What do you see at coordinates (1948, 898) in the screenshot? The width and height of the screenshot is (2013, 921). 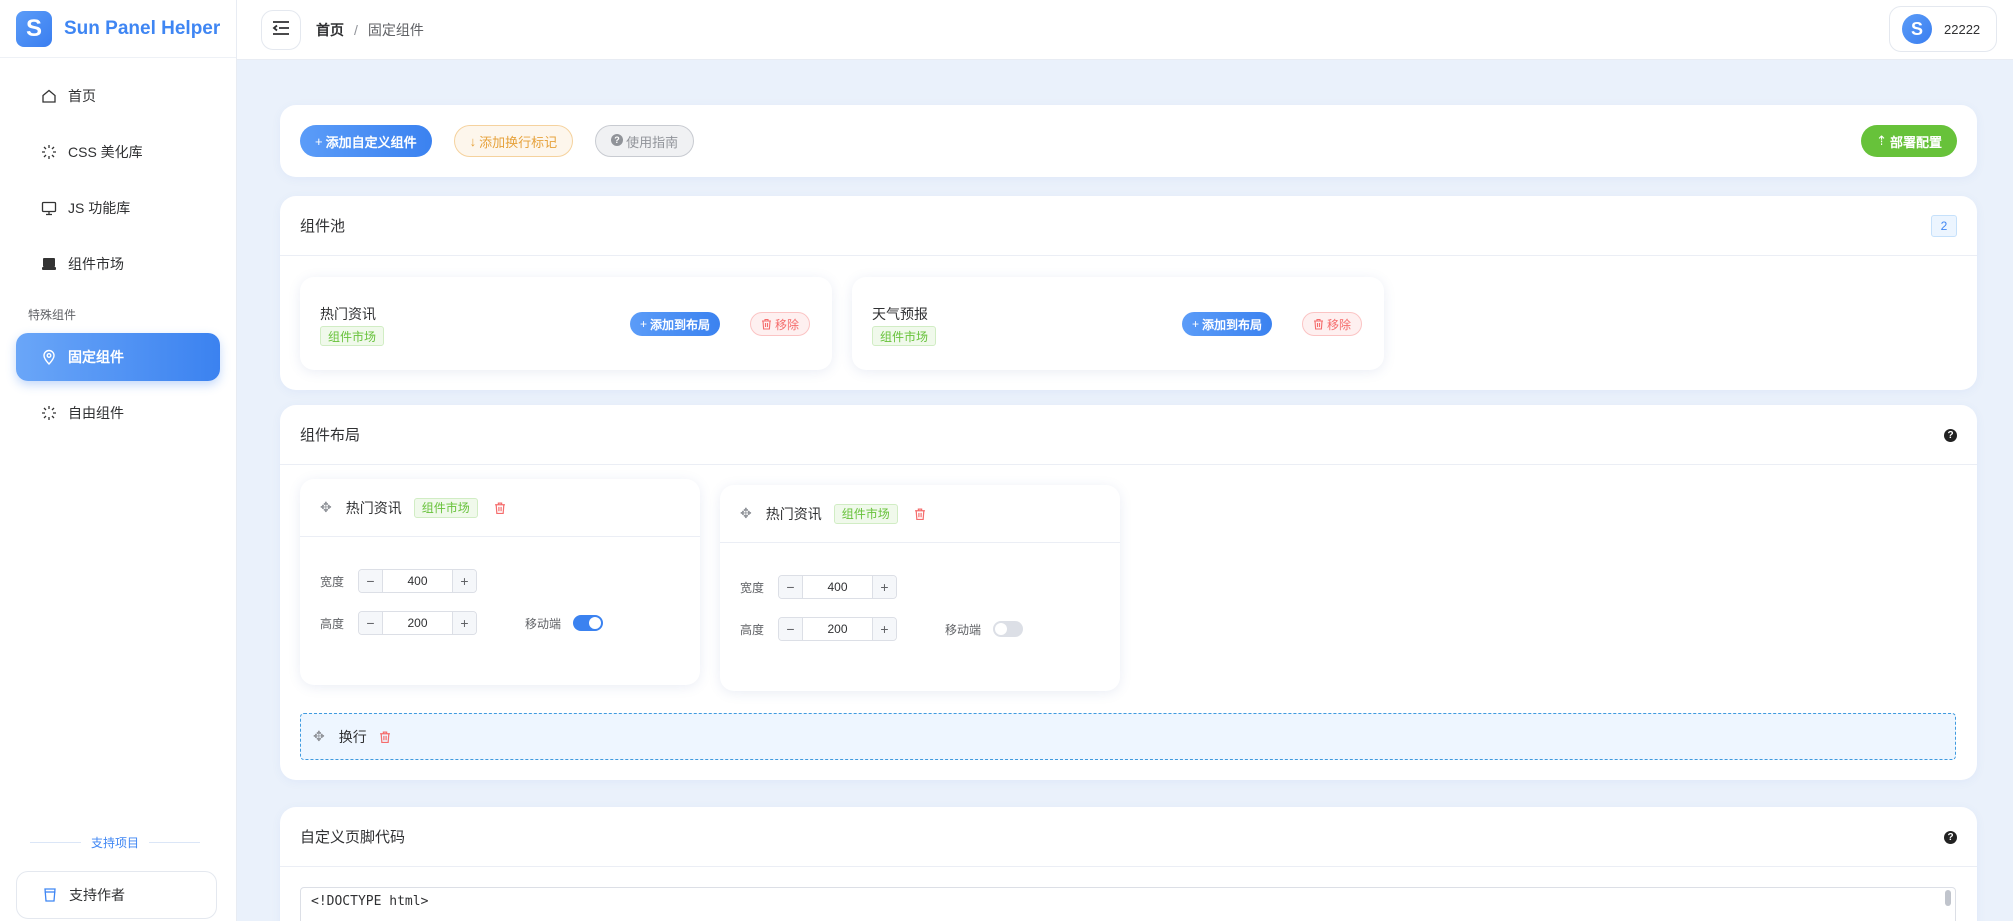 I see `scrollbar` at bounding box center [1948, 898].